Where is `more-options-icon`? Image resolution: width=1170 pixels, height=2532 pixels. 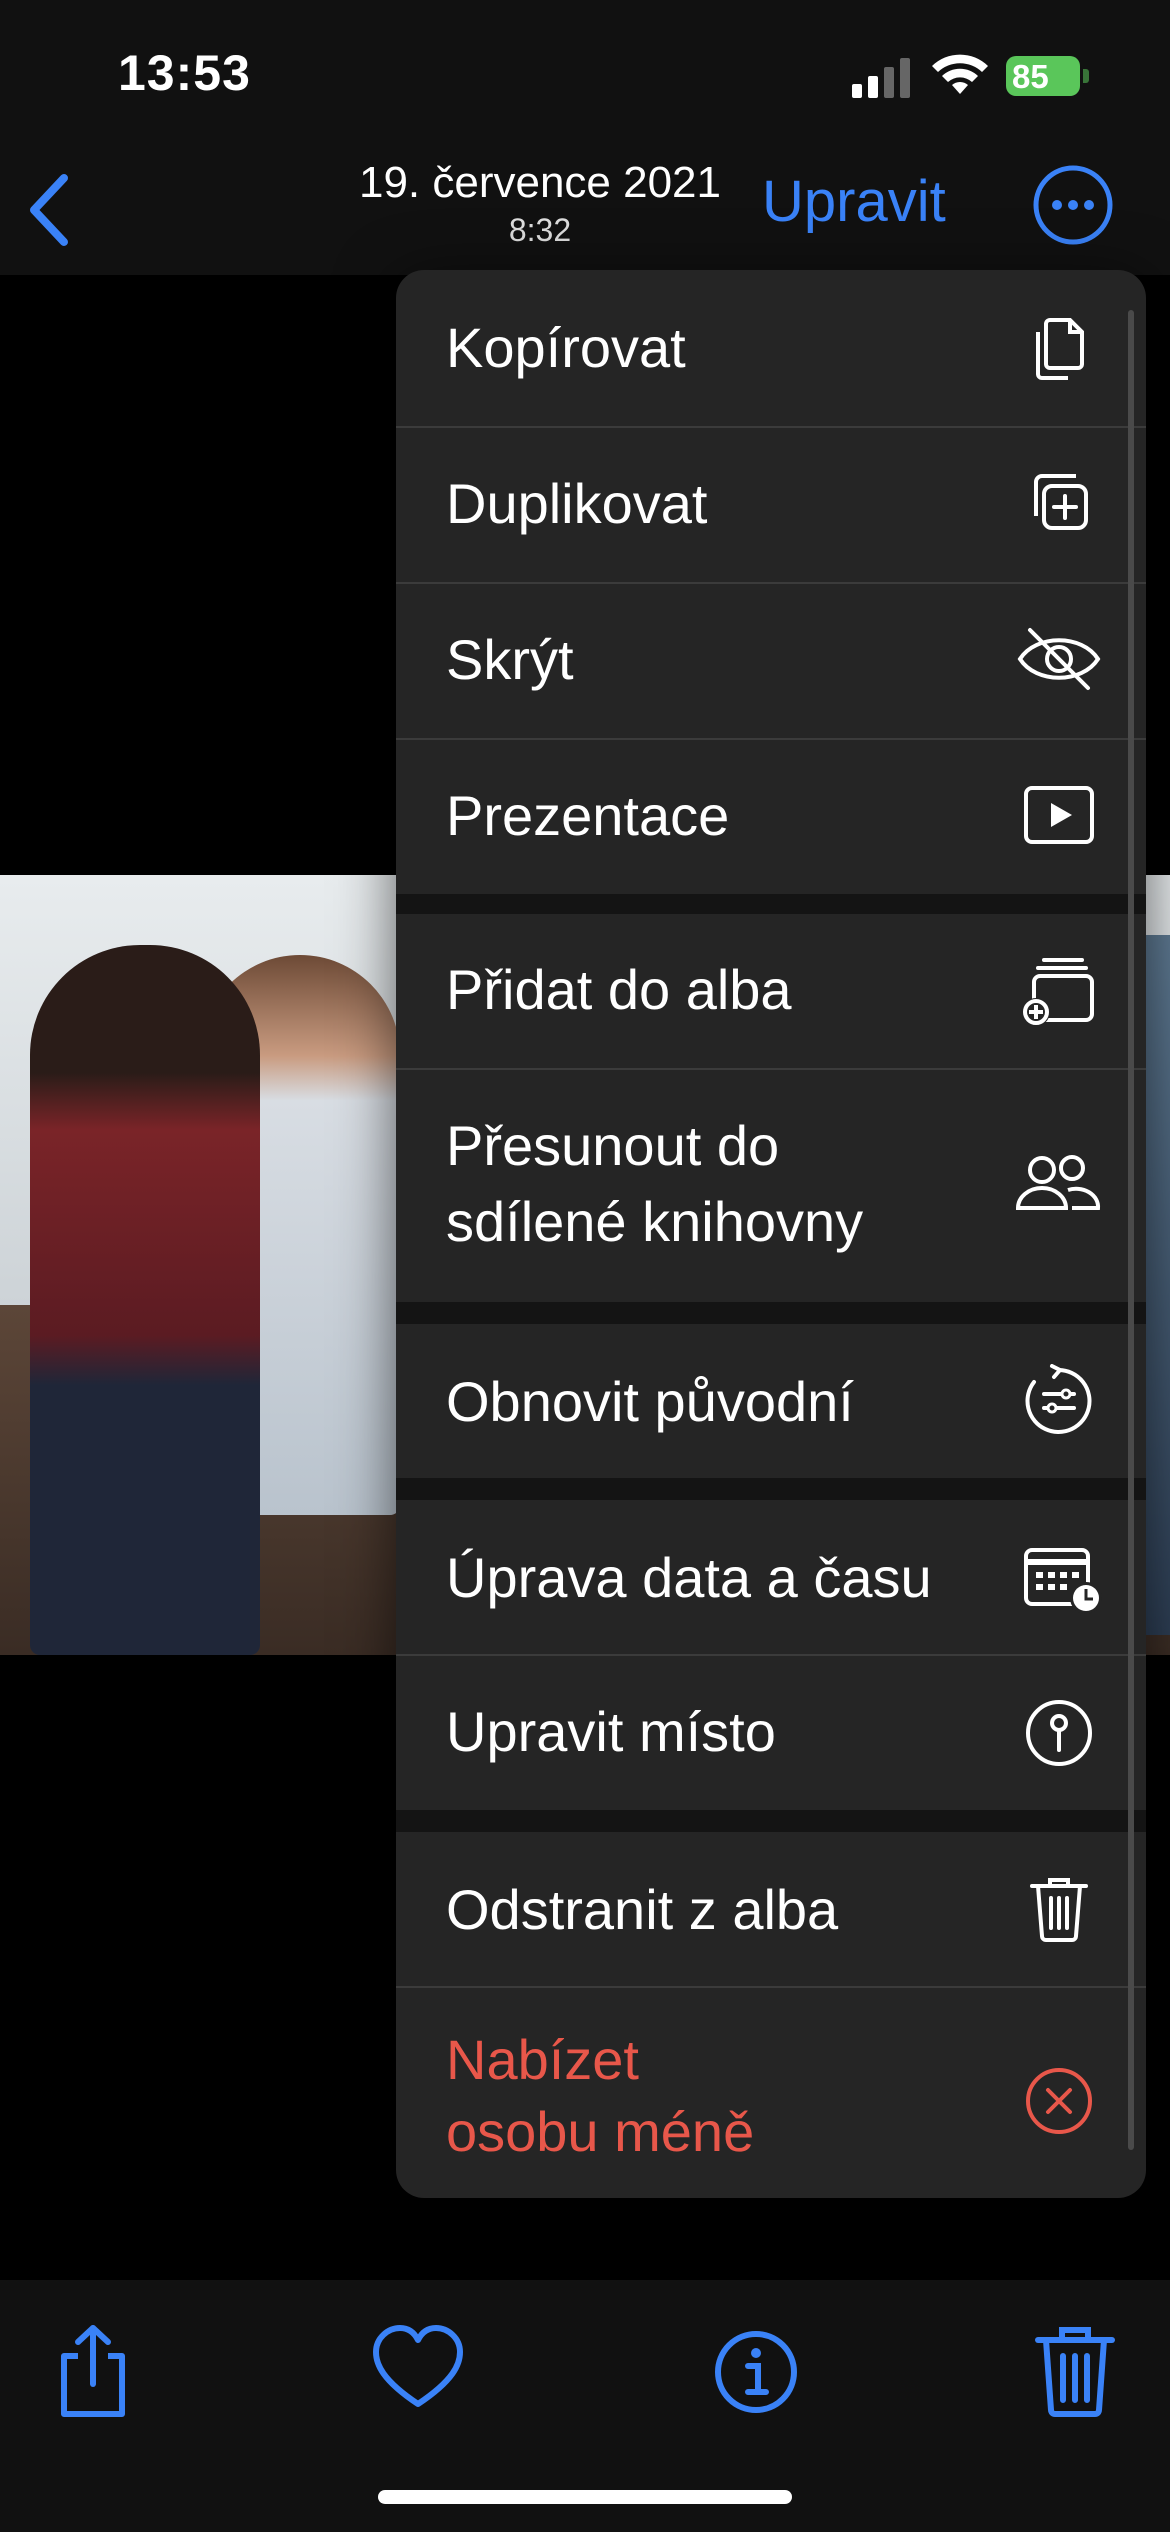 more-options-icon is located at coordinates (1073, 205).